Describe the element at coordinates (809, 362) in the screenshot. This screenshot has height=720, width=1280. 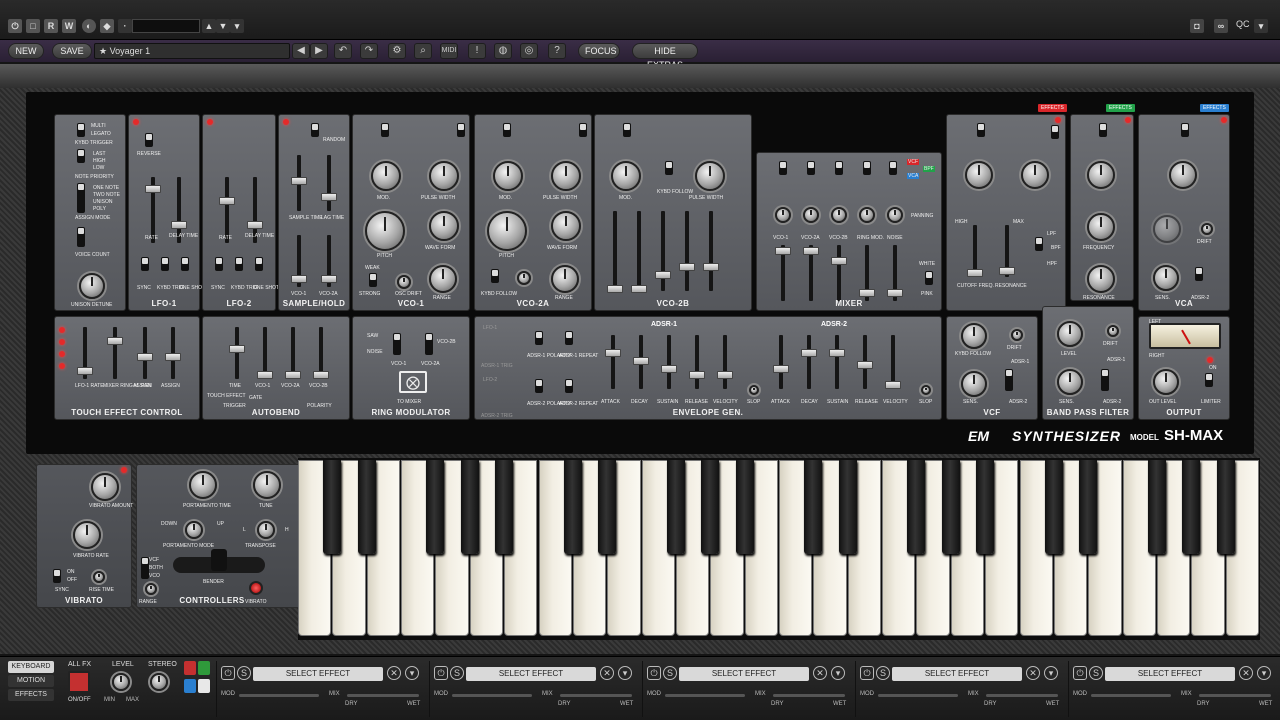
I see `adsr2-decay-slider` at that location.